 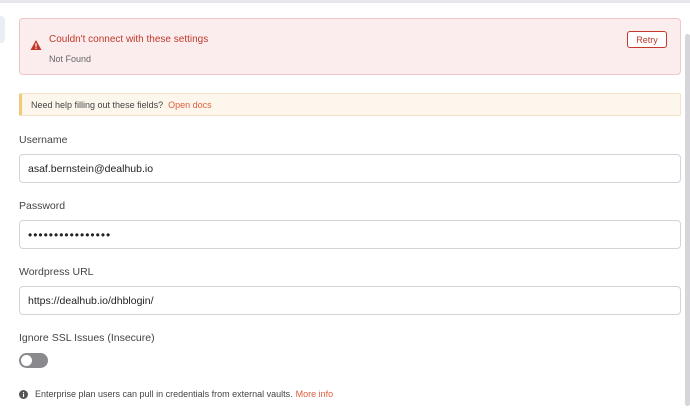 I want to click on toggle-knob, so click(x=26, y=360).